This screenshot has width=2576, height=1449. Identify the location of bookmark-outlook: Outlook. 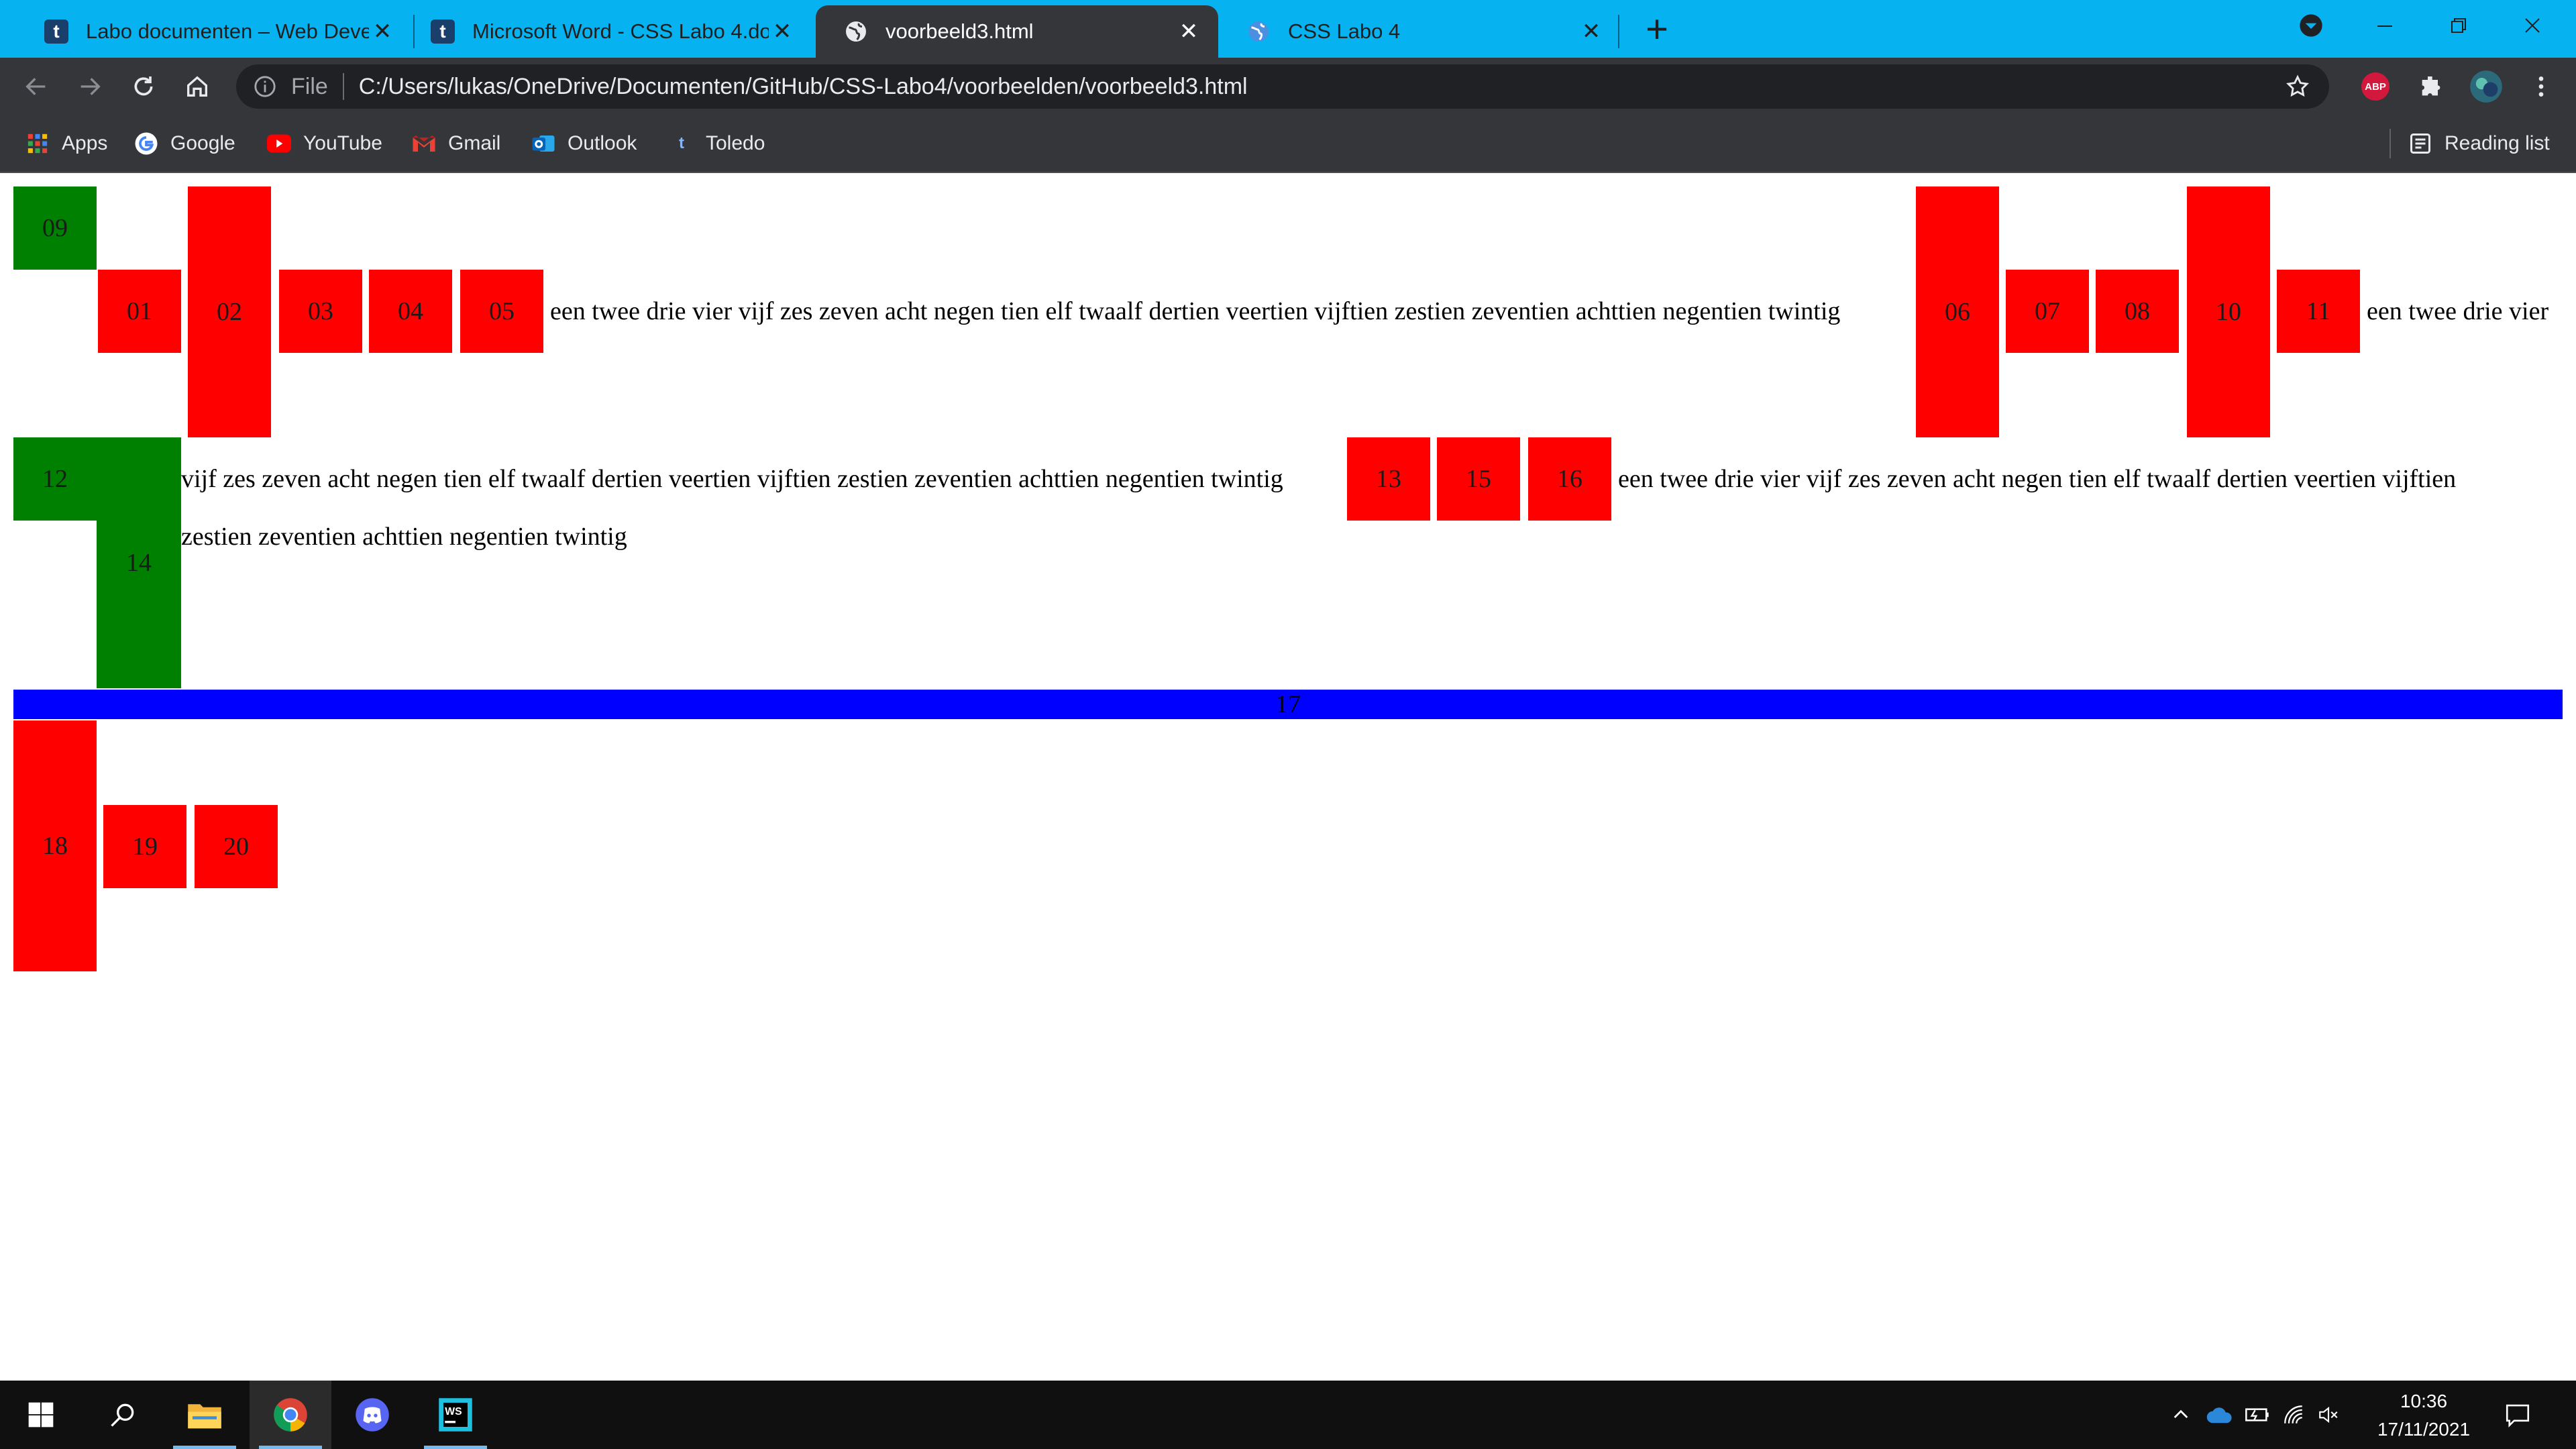
(584, 143).